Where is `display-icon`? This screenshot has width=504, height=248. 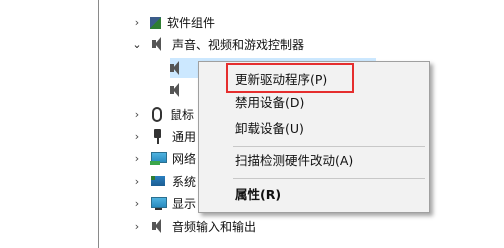 display-icon is located at coordinates (158, 203).